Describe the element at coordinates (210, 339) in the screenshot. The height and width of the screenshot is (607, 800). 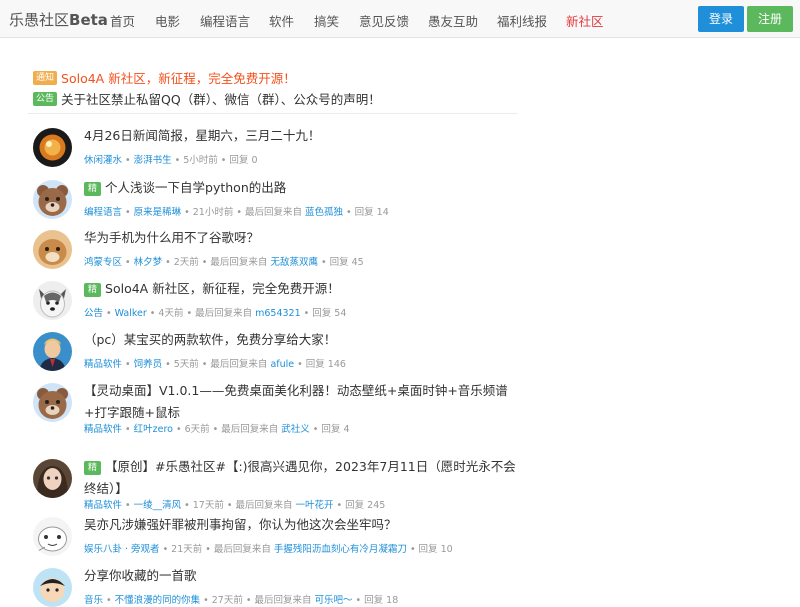
I see `topic-title-text: （pc）某宝买的两款软件，免费分享给大家！` at that location.